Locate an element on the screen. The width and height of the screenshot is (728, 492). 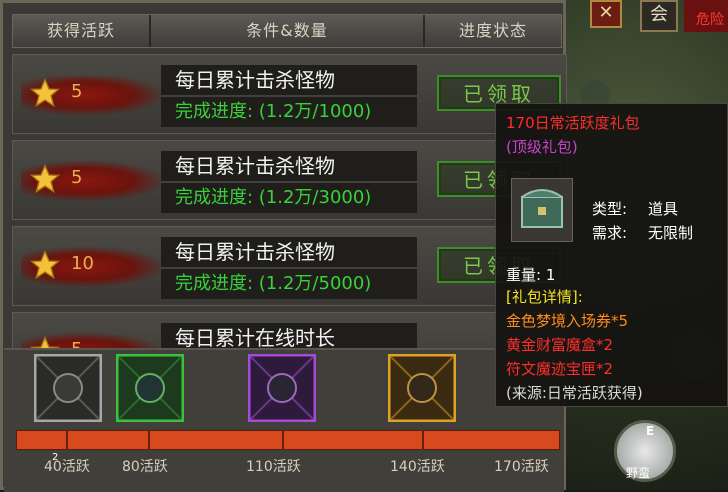
milestone-label: 170活跃 is located at coordinates (521, 467).